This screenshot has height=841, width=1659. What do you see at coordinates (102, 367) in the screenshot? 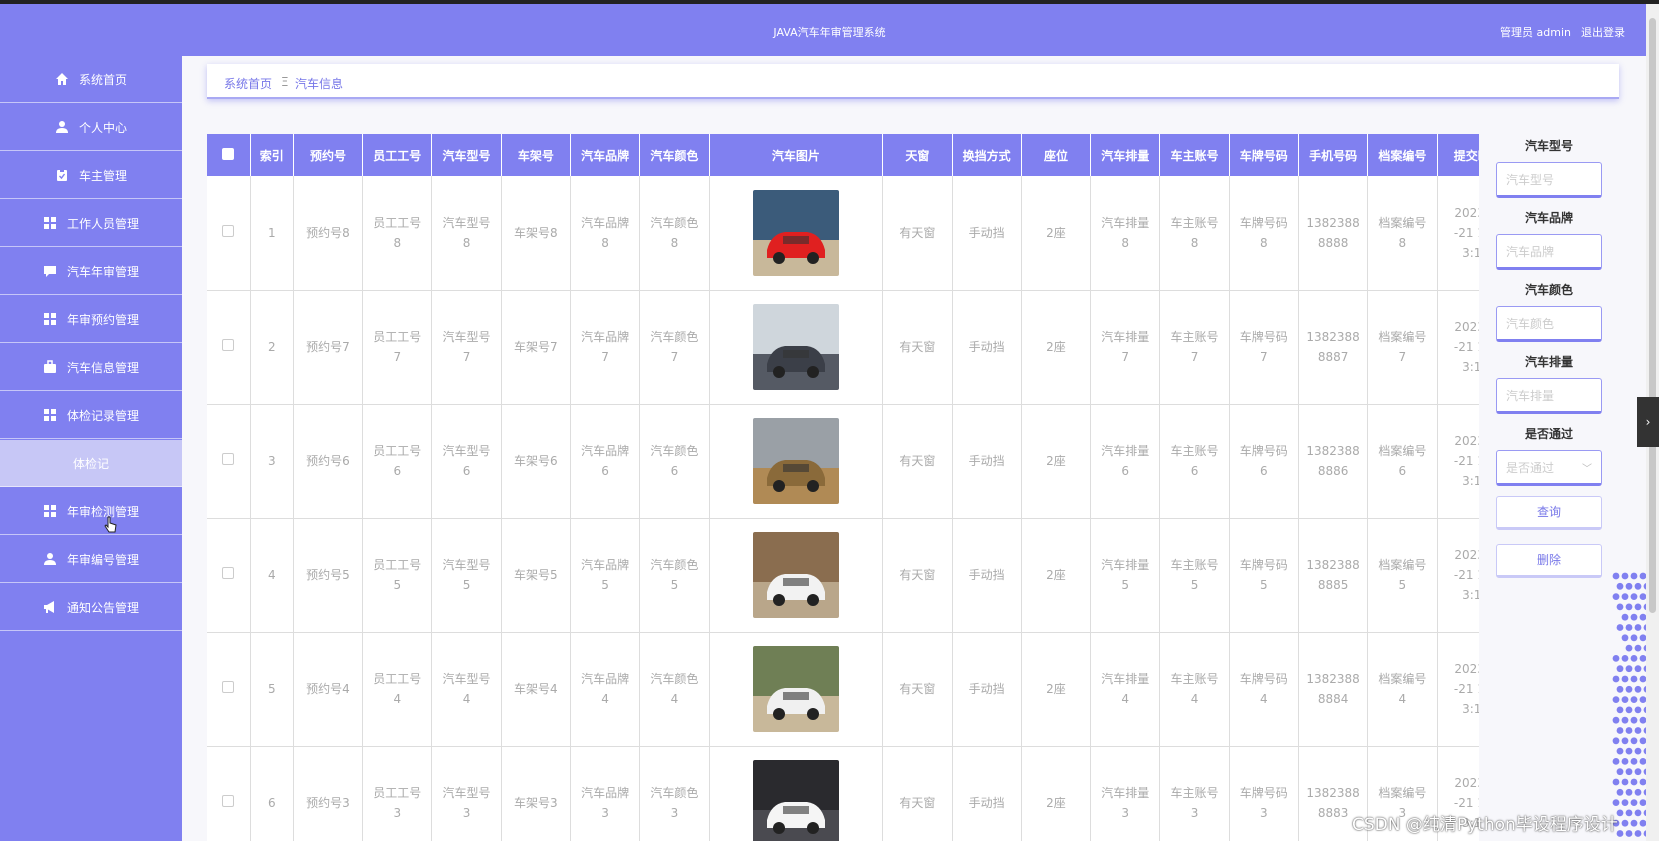
I see `sidebar-item-label: 汽车信息管理` at bounding box center [102, 367].